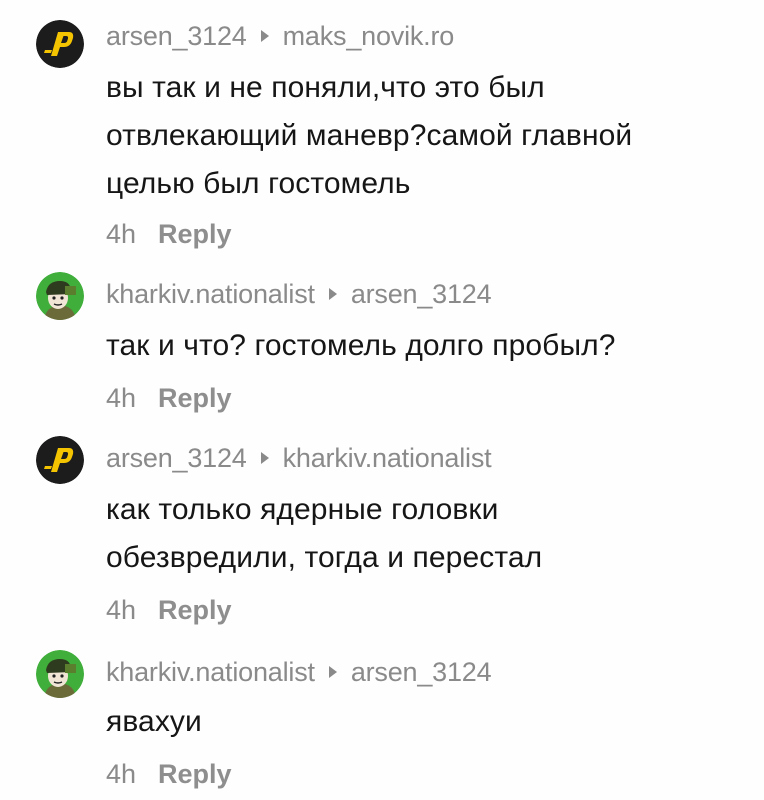 The image size is (764, 800). What do you see at coordinates (426, 722) in the screenshot?
I see `comment-text: явахуи` at bounding box center [426, 722].